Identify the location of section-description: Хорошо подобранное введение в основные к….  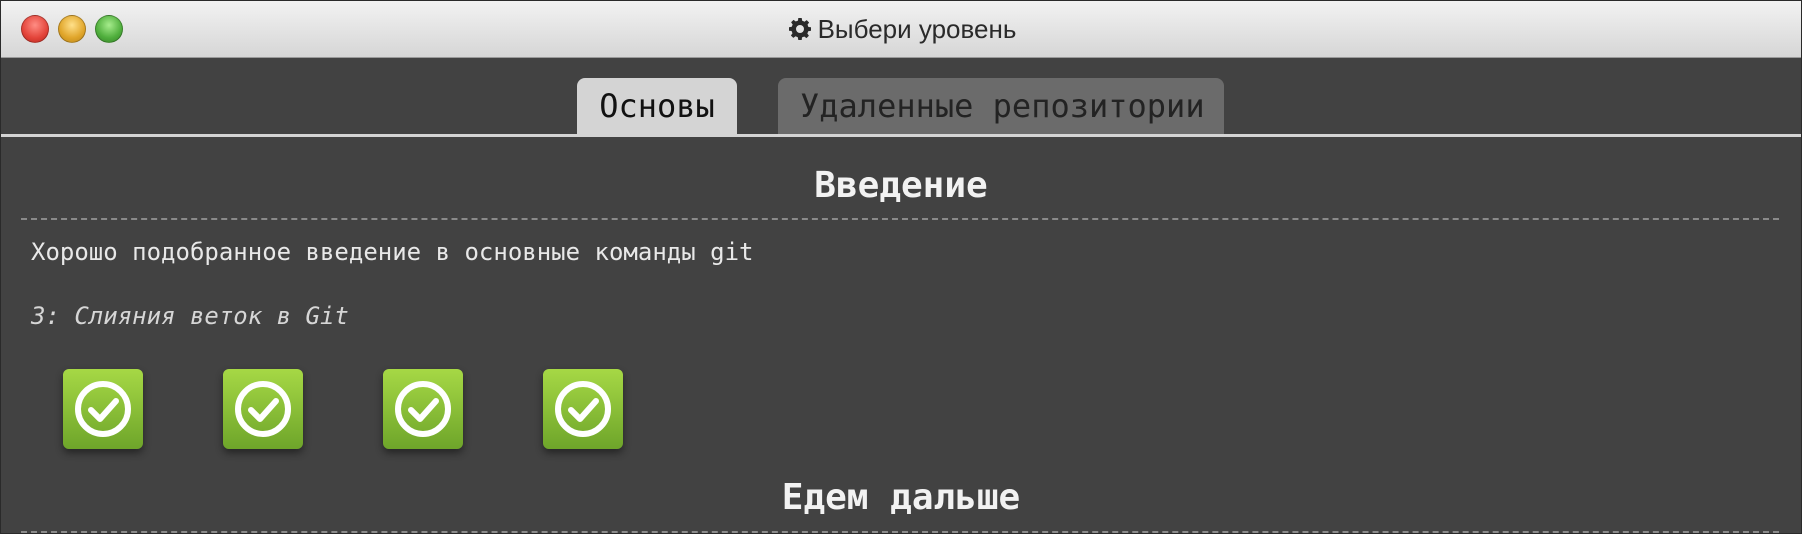
(392, 252).